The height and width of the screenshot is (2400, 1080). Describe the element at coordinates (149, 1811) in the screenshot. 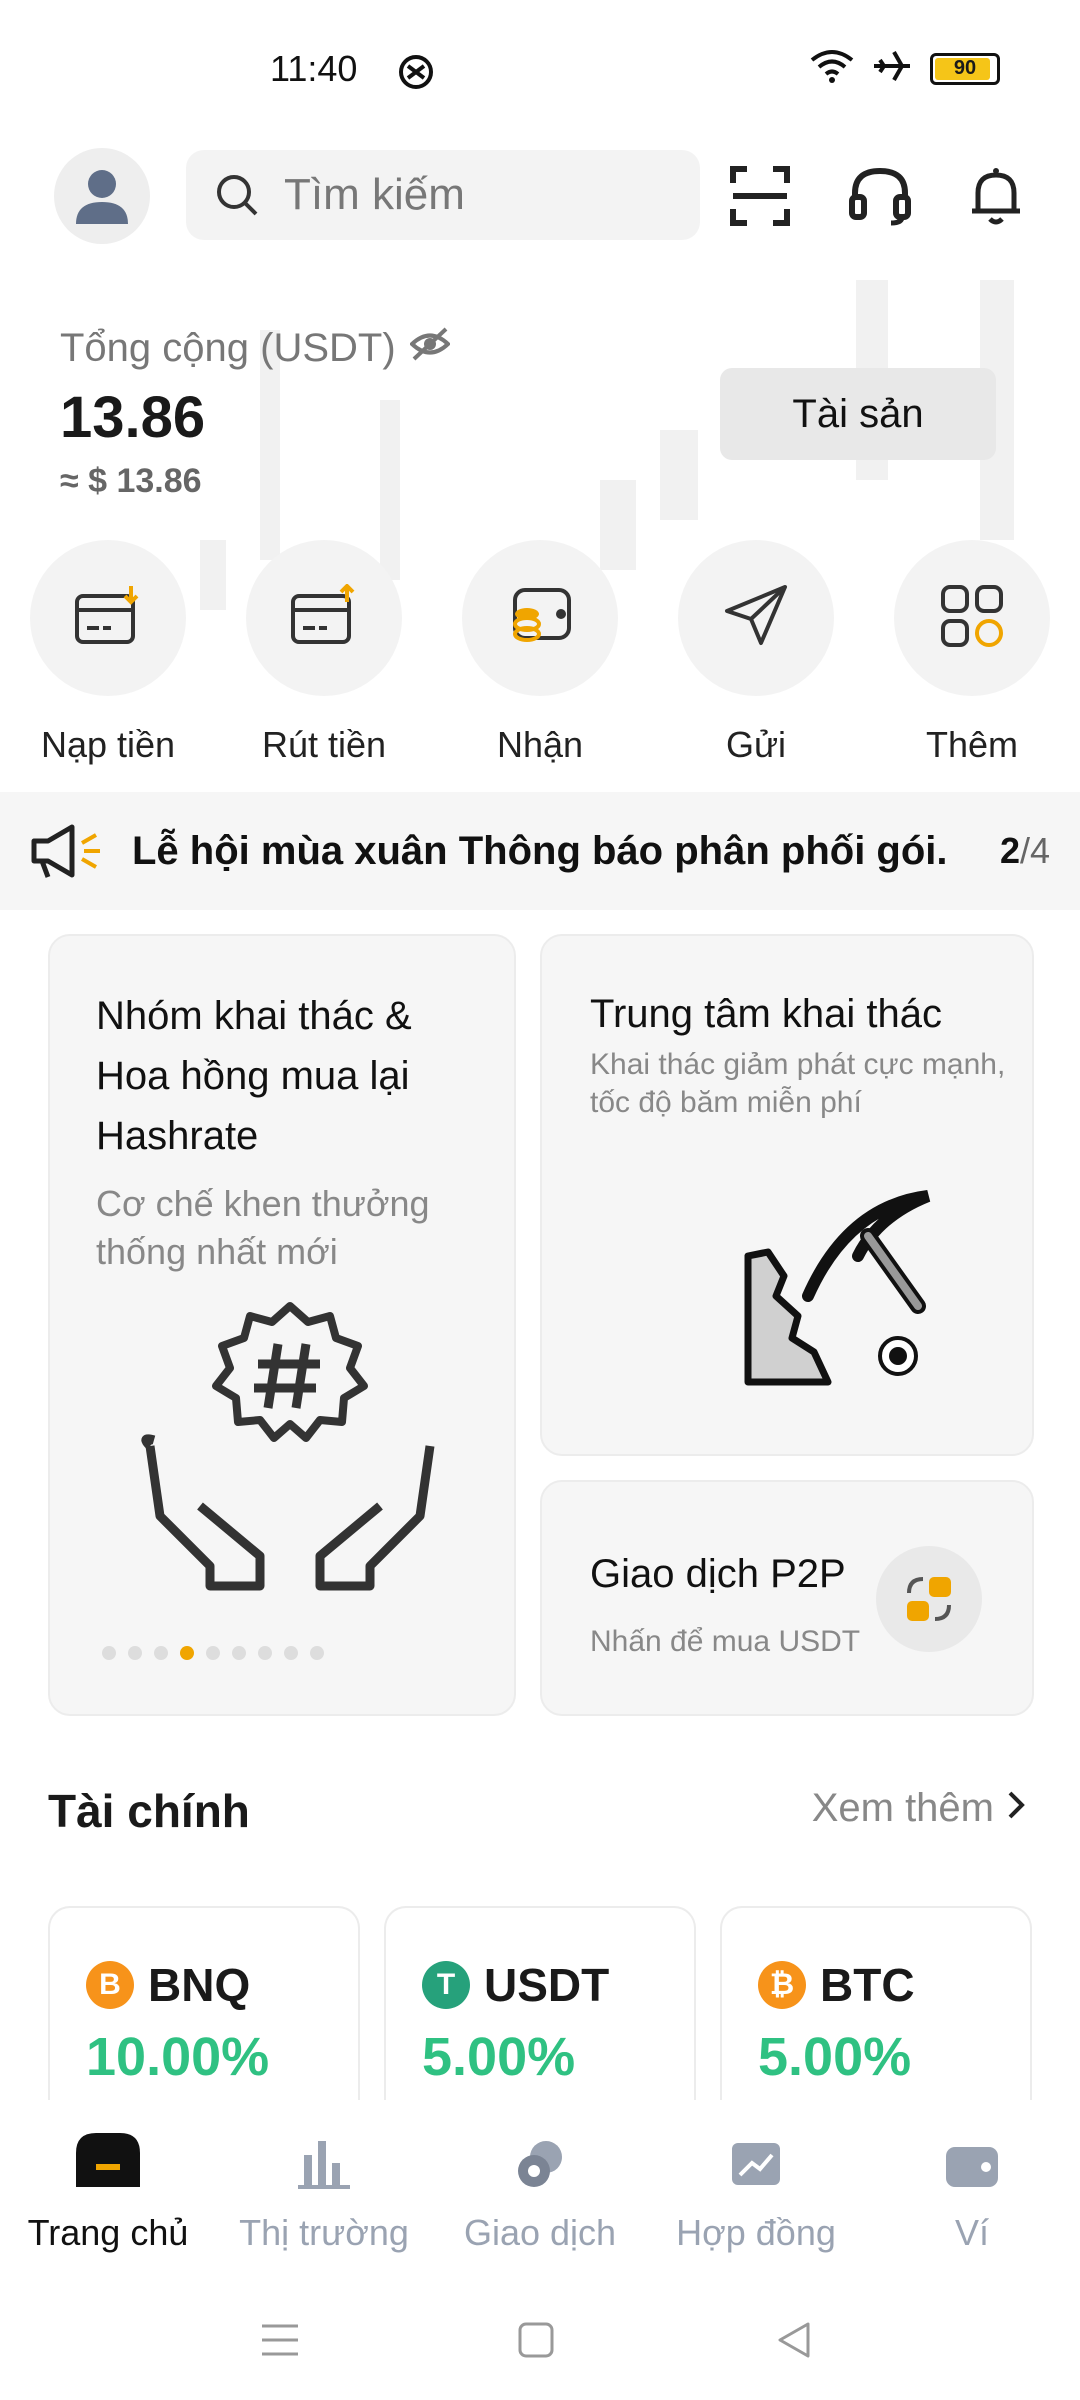

I see `finance-section-title: Tài chính` at that location.